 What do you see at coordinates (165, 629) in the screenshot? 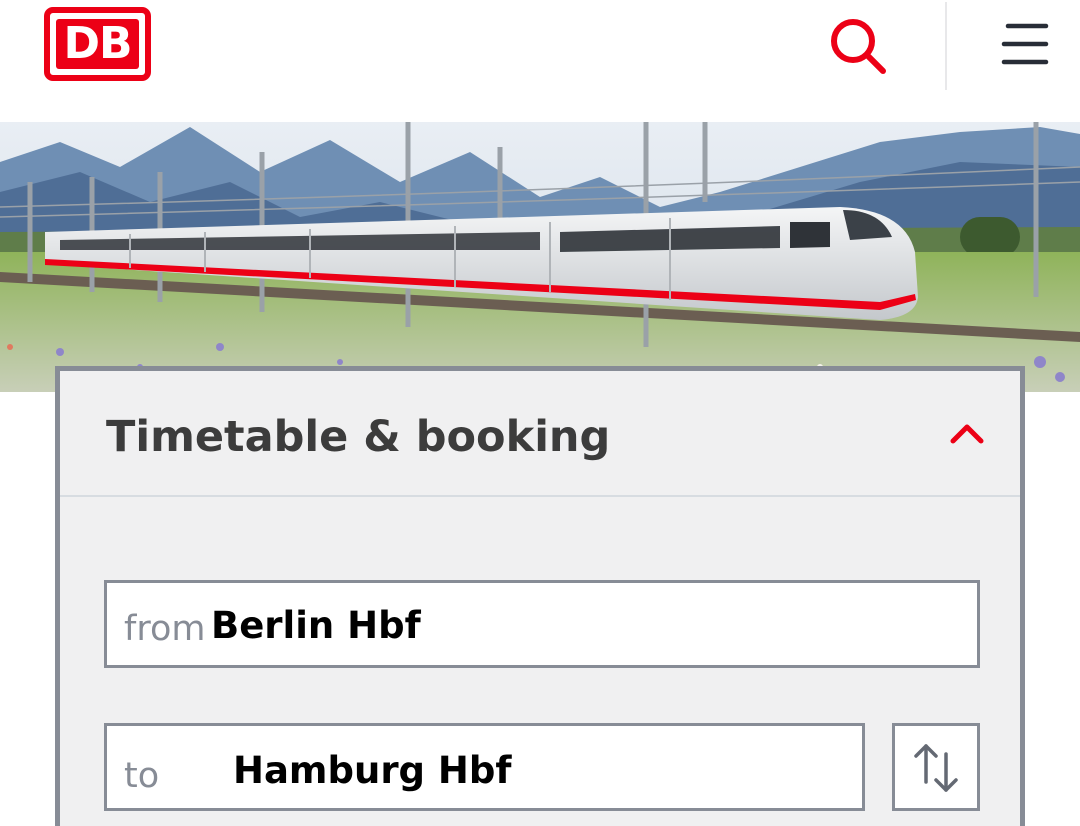
I see `from-label: from` at bounding box center [165, 629].